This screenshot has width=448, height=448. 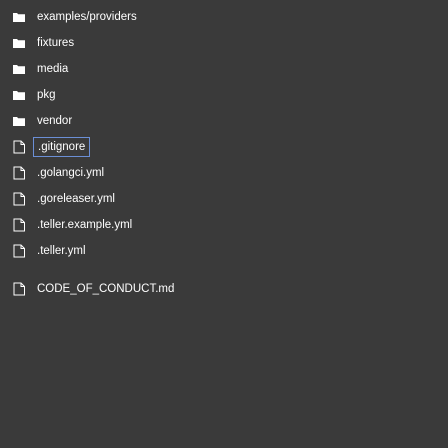 I want to click on folder-label: fixtures, so click(x=56, y=43).